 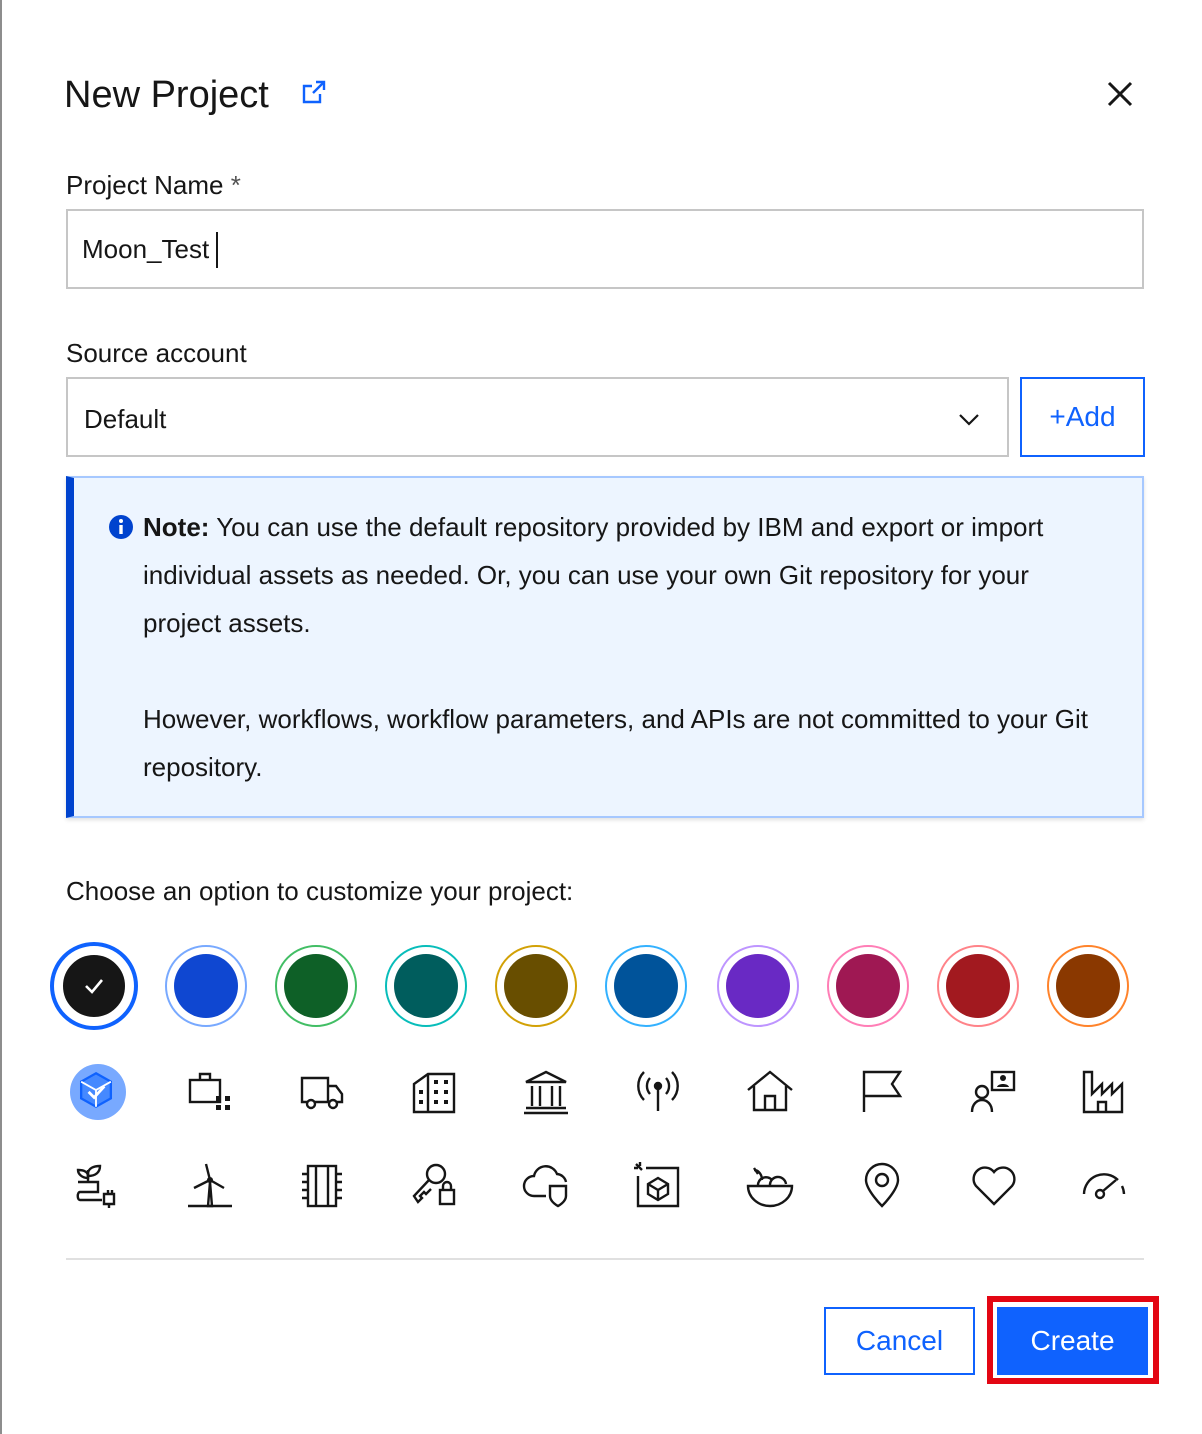 What do you see at coordinates (322, 1092) in the screenshot?
I see `delivery-truck-icon` at bounding box center [322, 1092].